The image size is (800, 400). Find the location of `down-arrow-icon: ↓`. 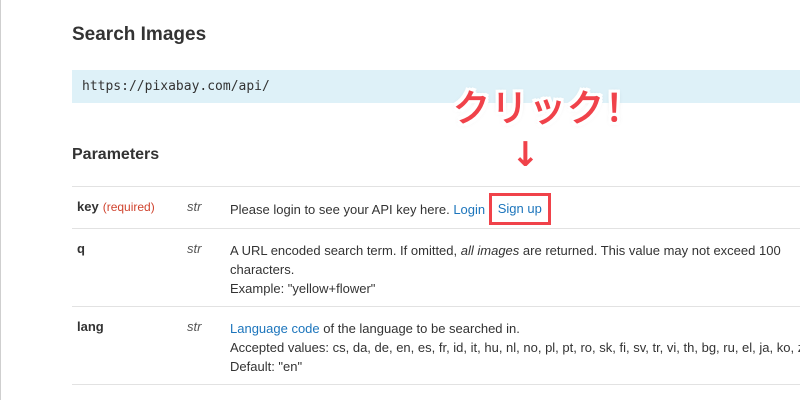

down-arrow-icon: ↓ is located at coordinates (525, 155).